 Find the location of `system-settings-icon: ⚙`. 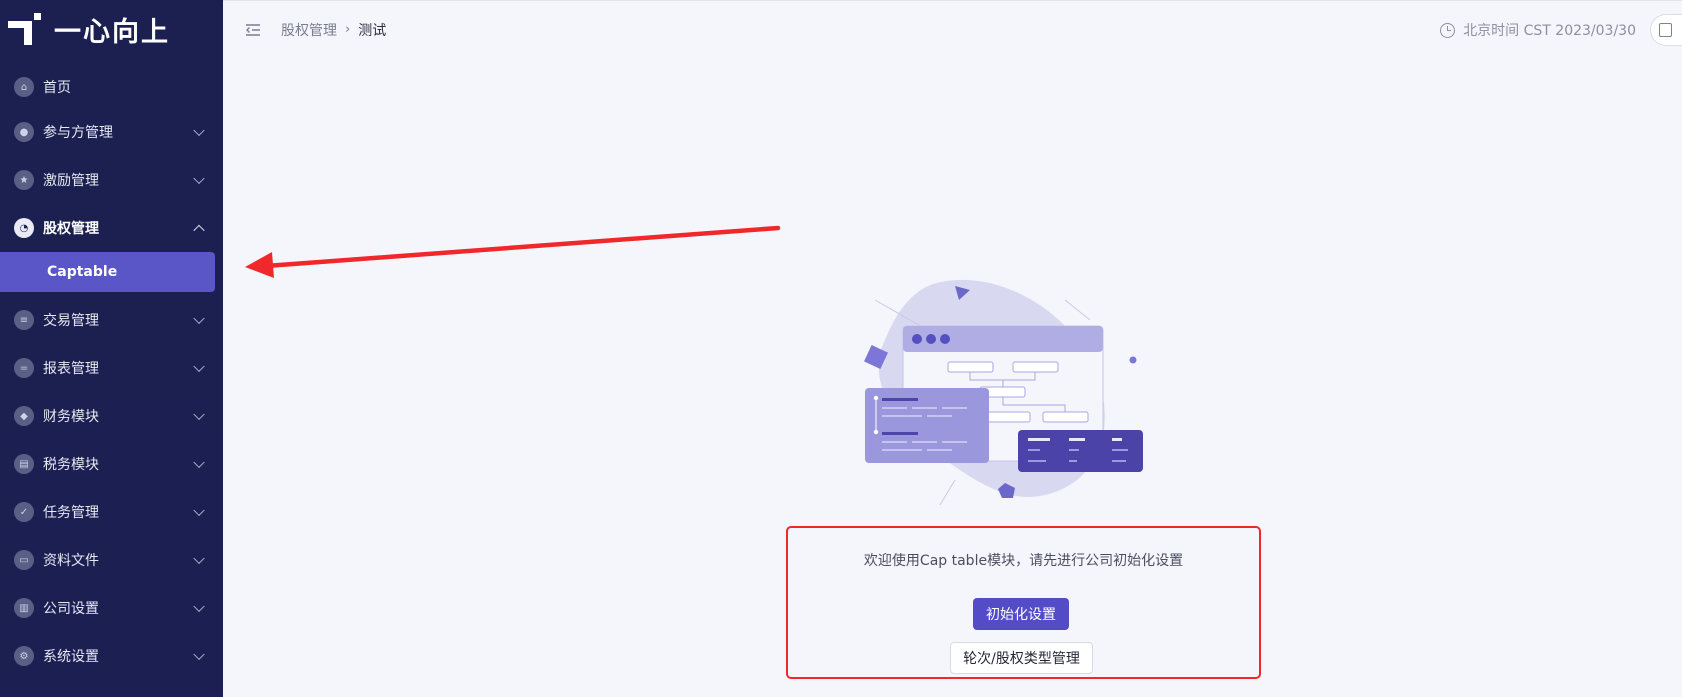

system-settings-icon: ⚙ is located at coordinates (24, 656).